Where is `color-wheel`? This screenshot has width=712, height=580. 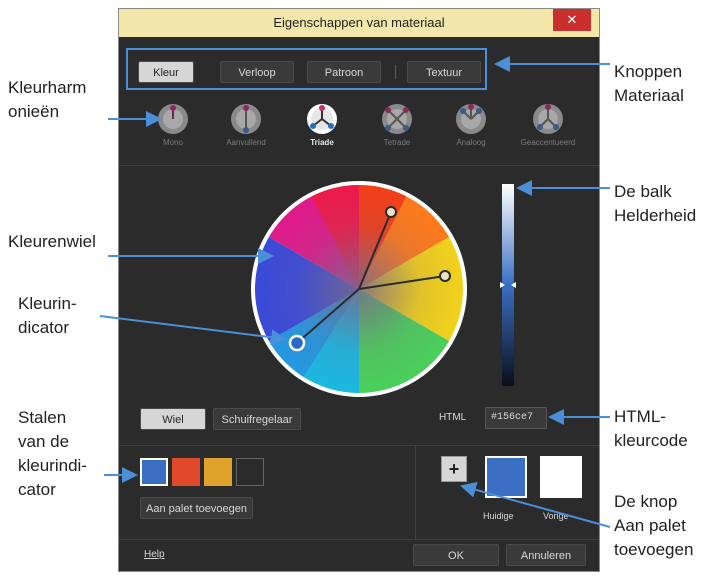
color-wheel is located at coordinates (359, 289).